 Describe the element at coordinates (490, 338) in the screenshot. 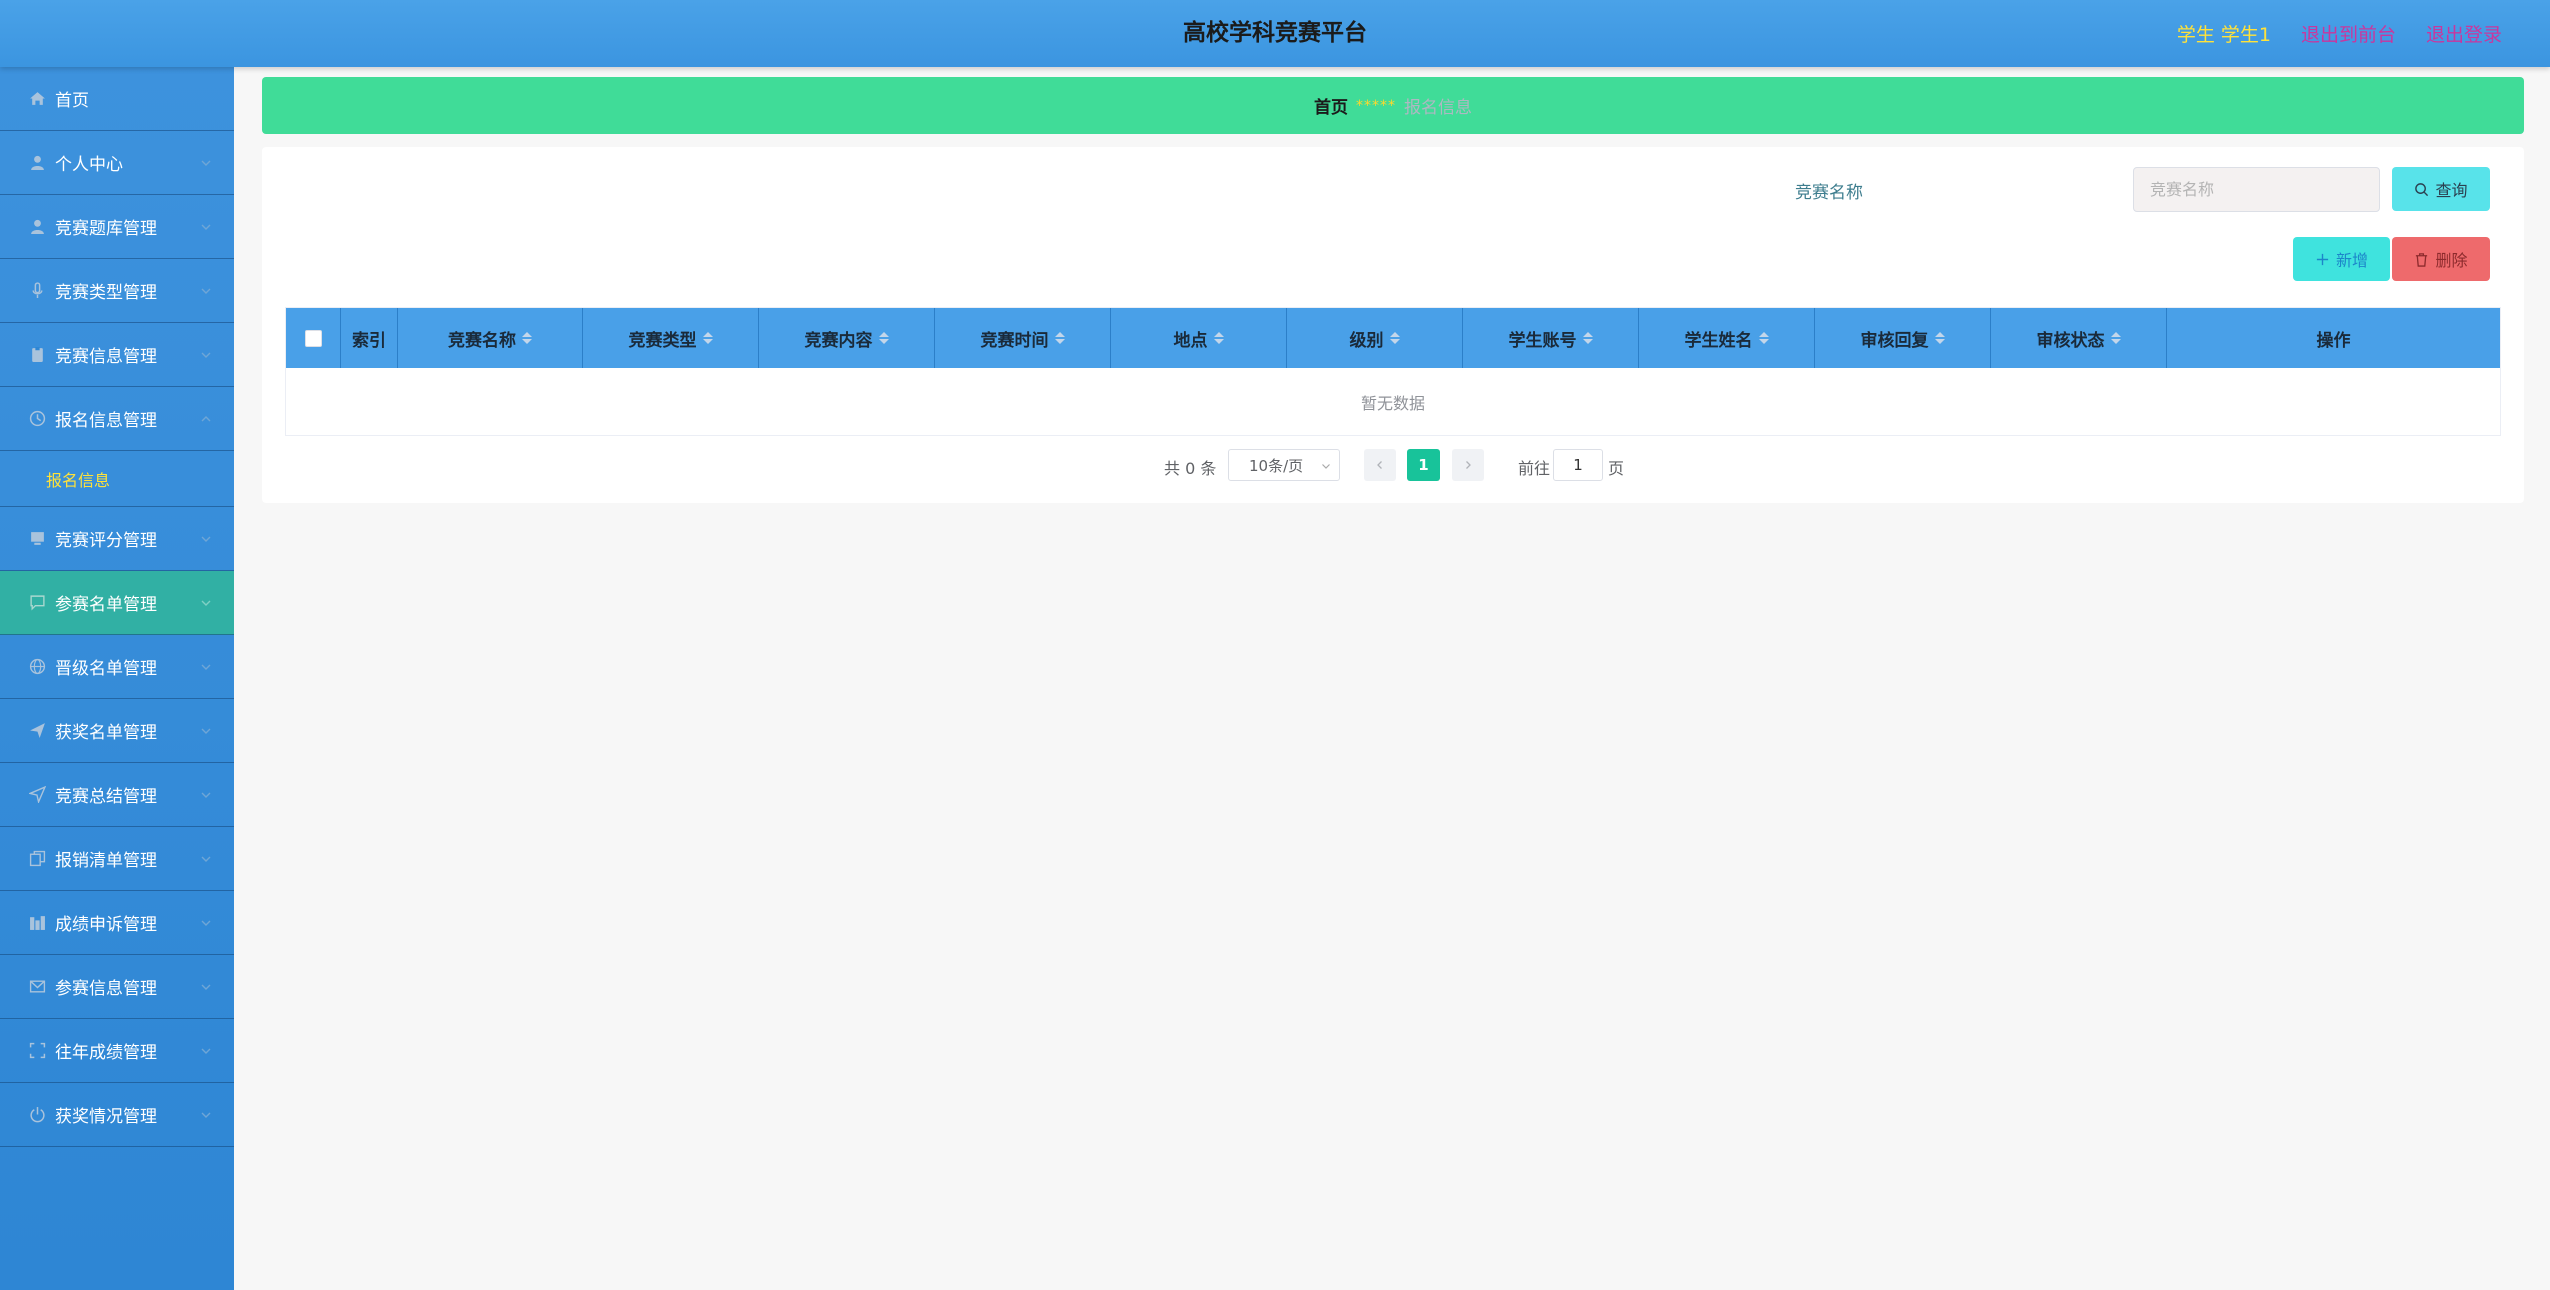

I see `column-header: 竞赛名称` at that location.